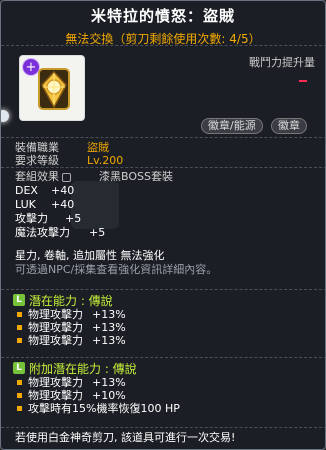 The width and height of the screenshot is (326, 450). I want to click on stat-label: LUK, so click(25, 204).